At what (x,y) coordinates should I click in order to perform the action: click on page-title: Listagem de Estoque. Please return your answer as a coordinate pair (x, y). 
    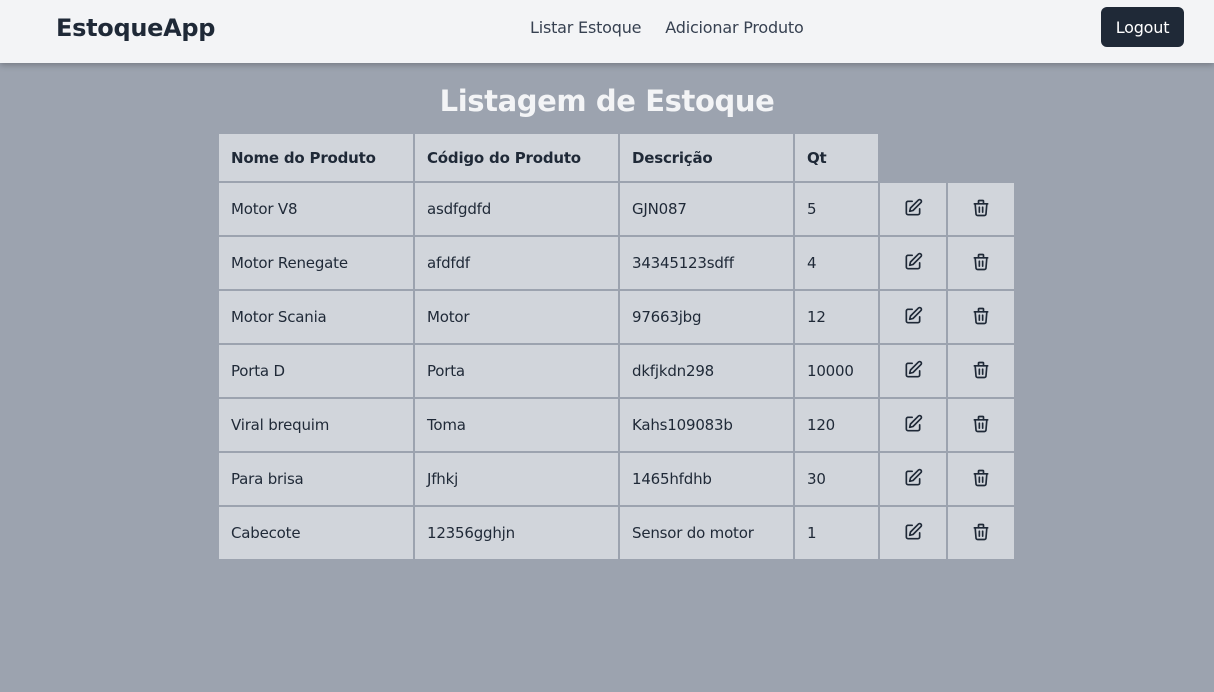
    Looking at the image, I should click on (607, 101).